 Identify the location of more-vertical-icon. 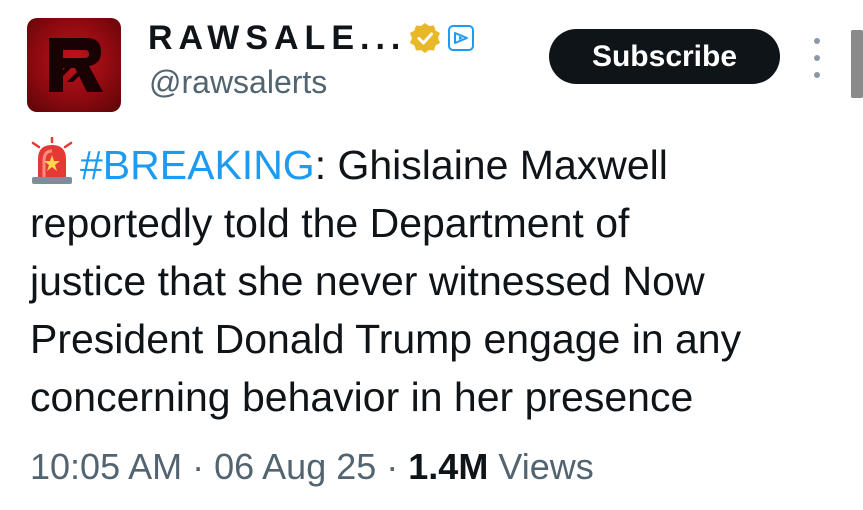
(817, 58).